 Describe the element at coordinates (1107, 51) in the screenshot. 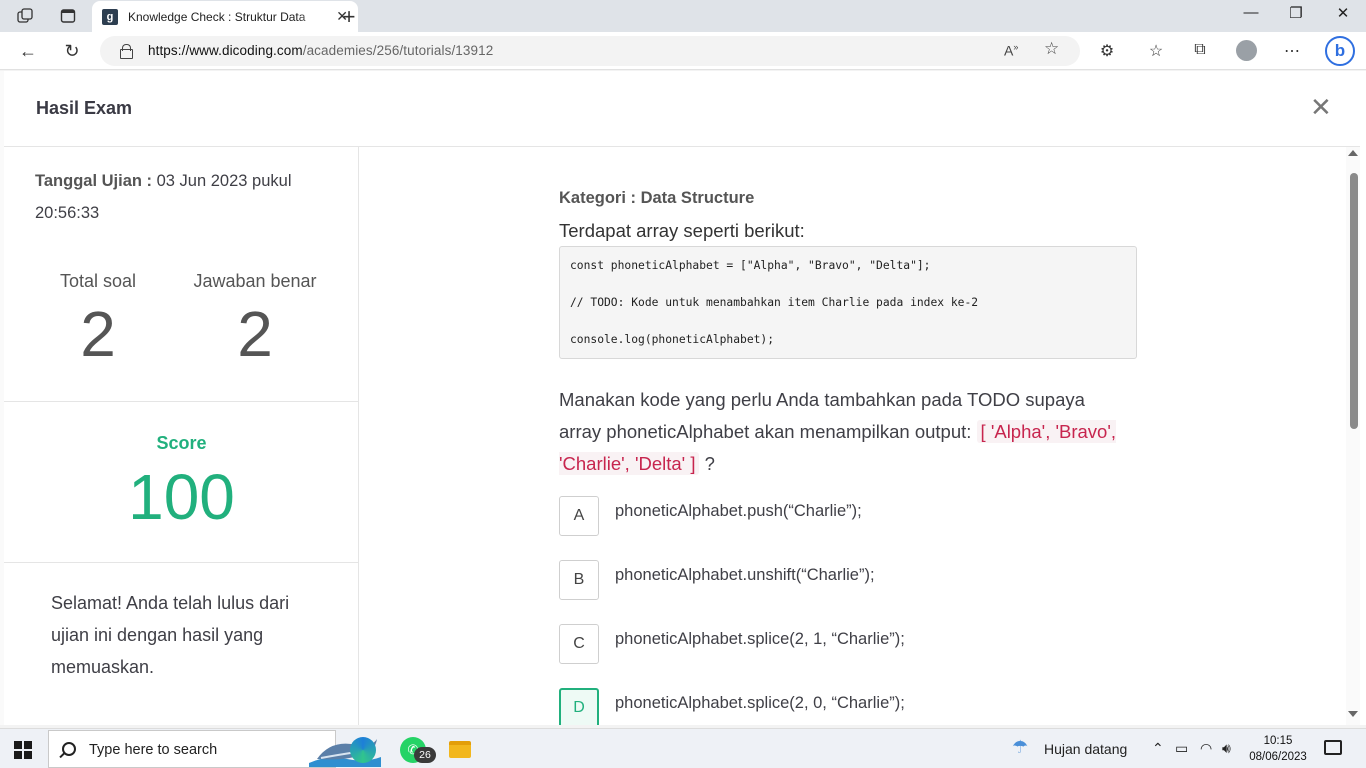

I see `extensions-icon: ⚙` at that location.